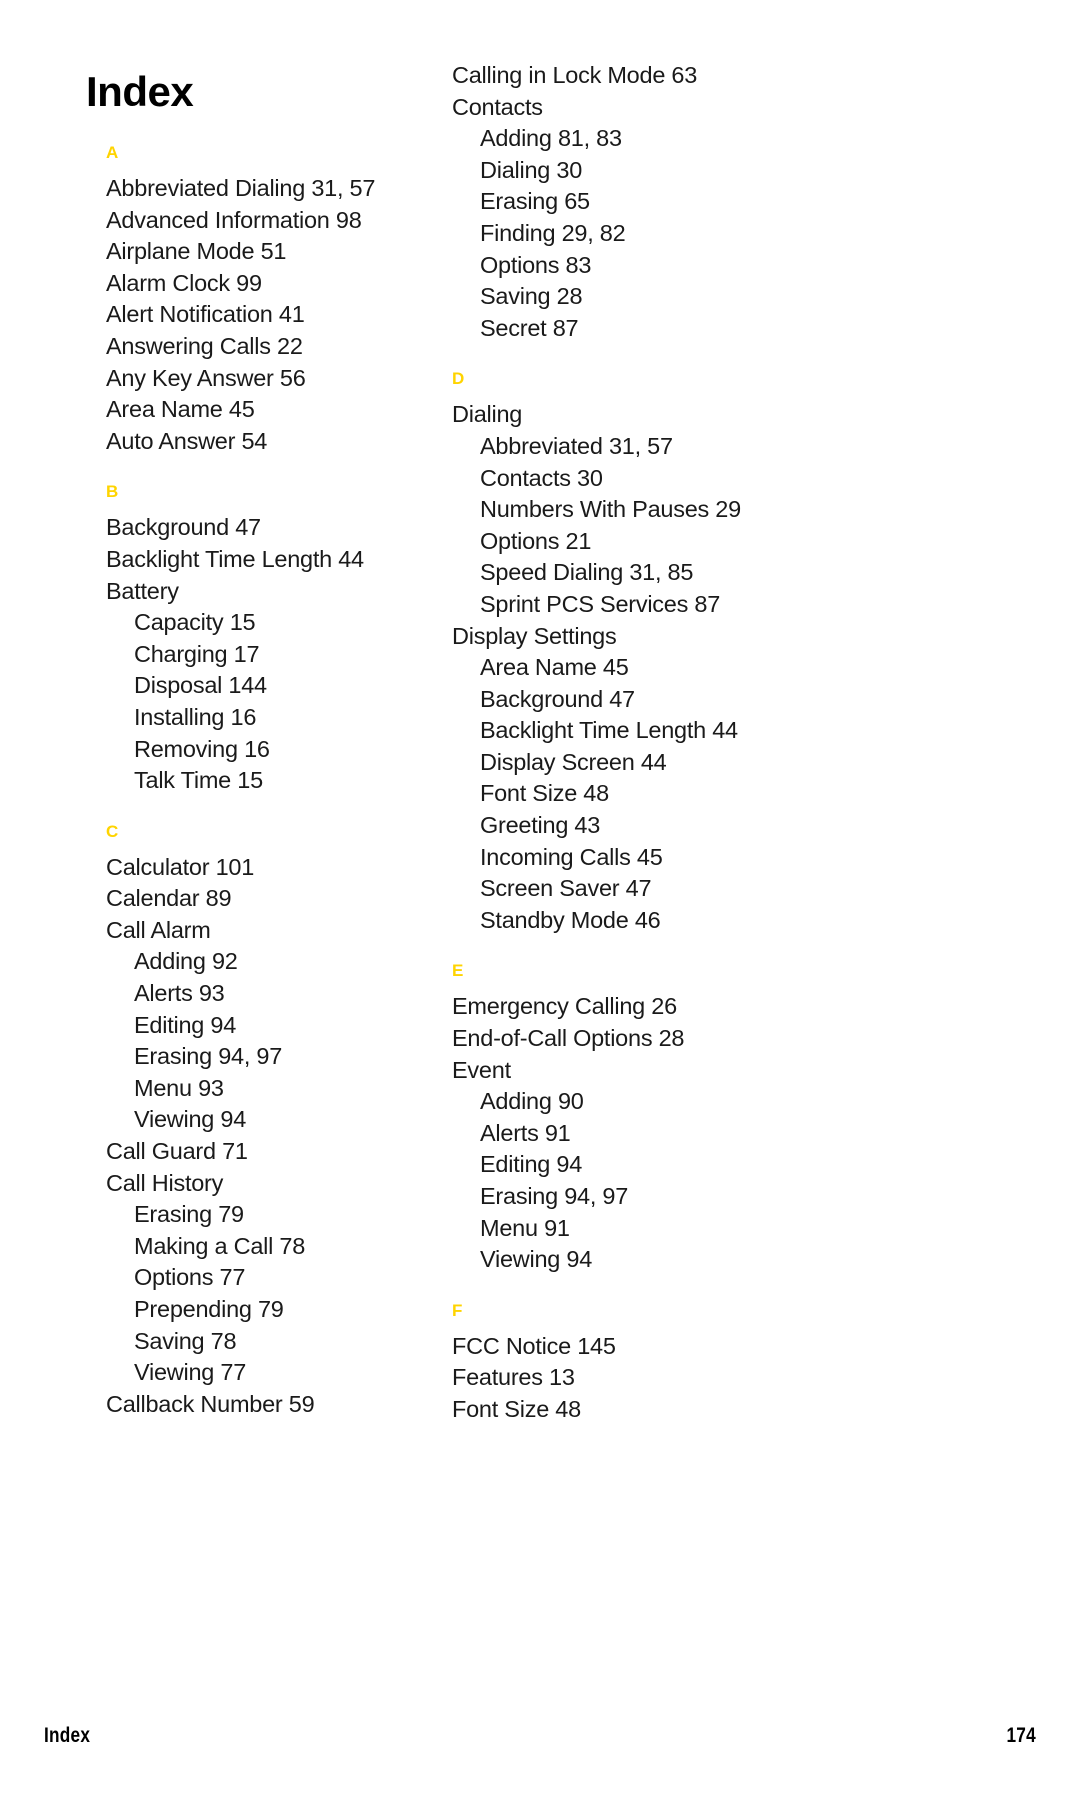 The width and height of the screenshot is (1080, 1800). What do you see at coordinates (544, 793) in the screenshot?
I see `index-subentry: Font Size 48` at bounding box center [544, 793].